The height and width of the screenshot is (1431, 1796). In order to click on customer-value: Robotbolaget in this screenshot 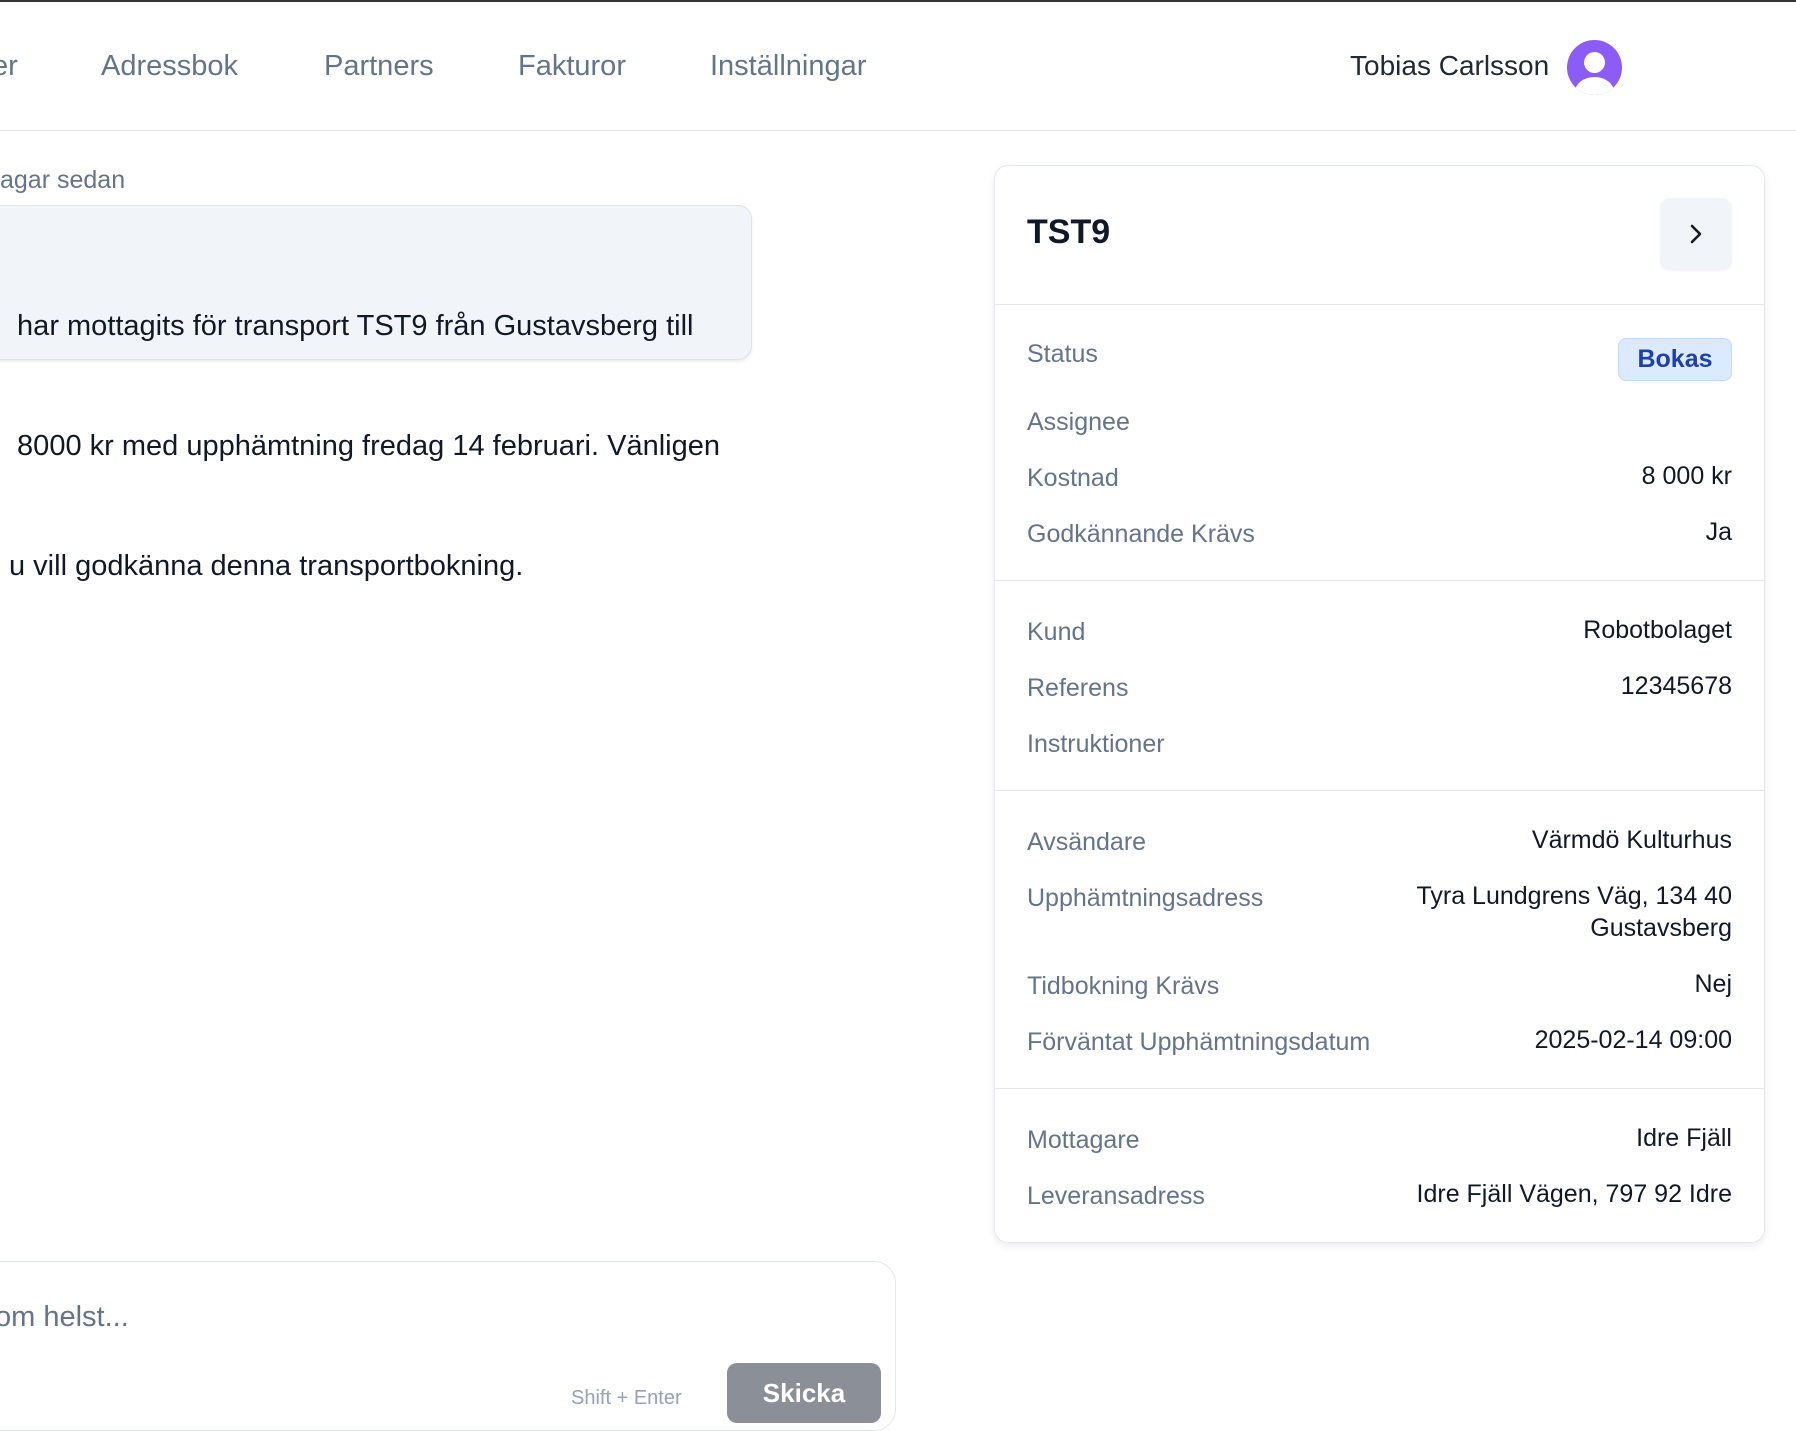, I will do `click(1657, 630)`.